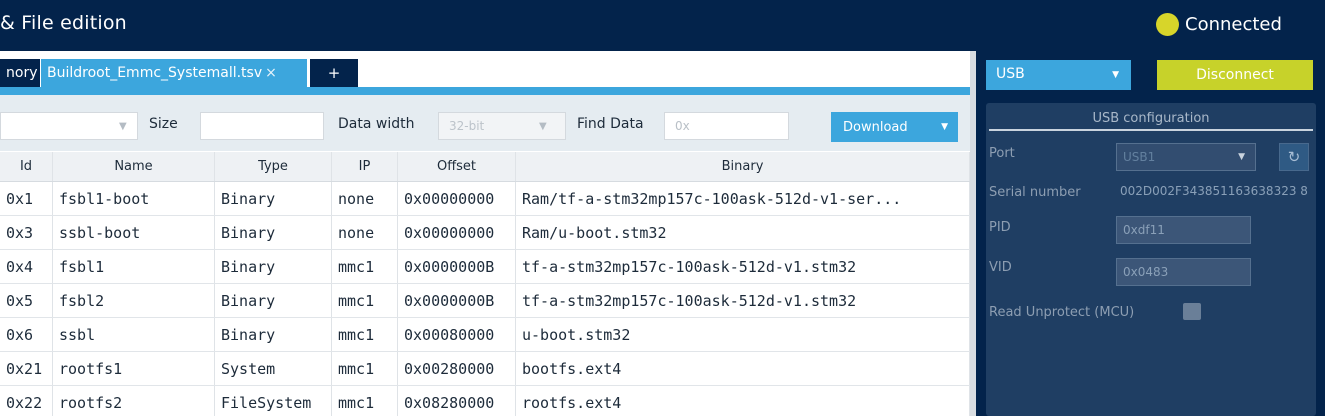  I want to click on cell-id: 0x4, so click(26, 266).